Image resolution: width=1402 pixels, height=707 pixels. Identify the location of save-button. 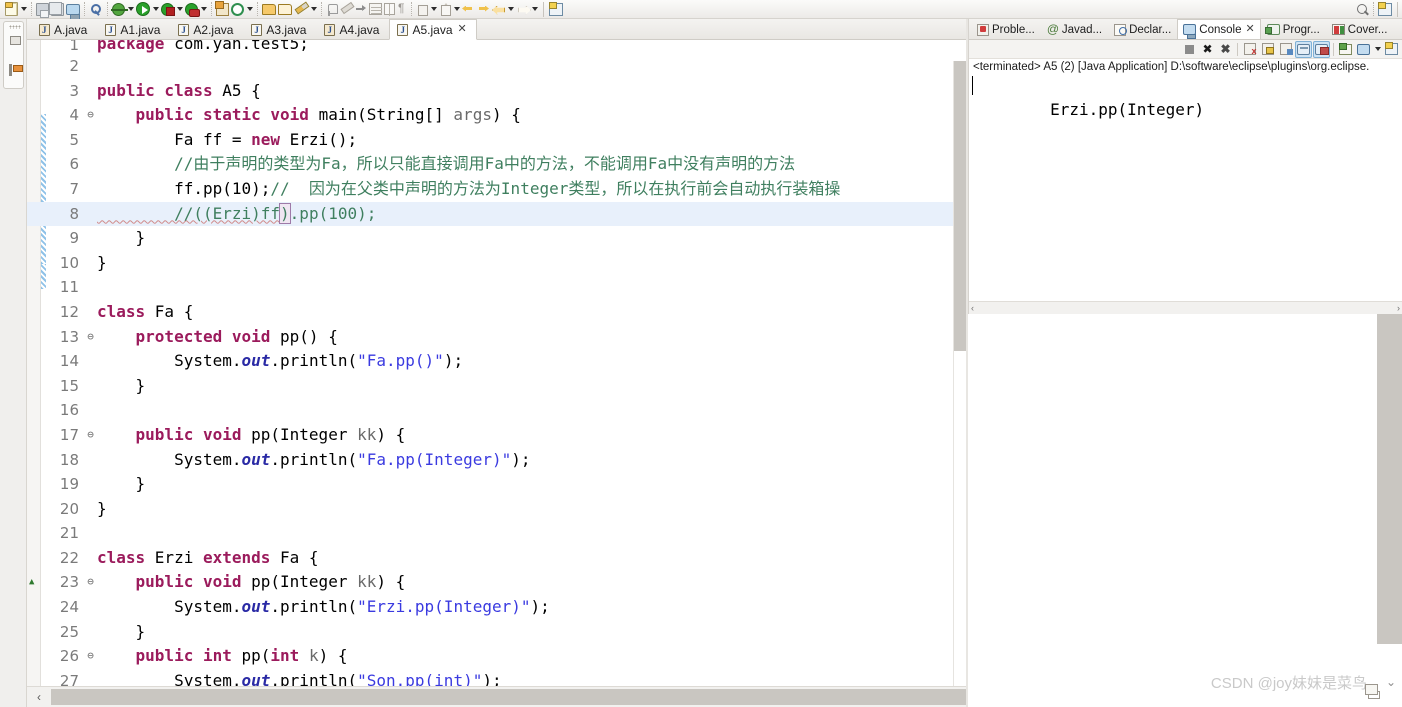
(42, 9).